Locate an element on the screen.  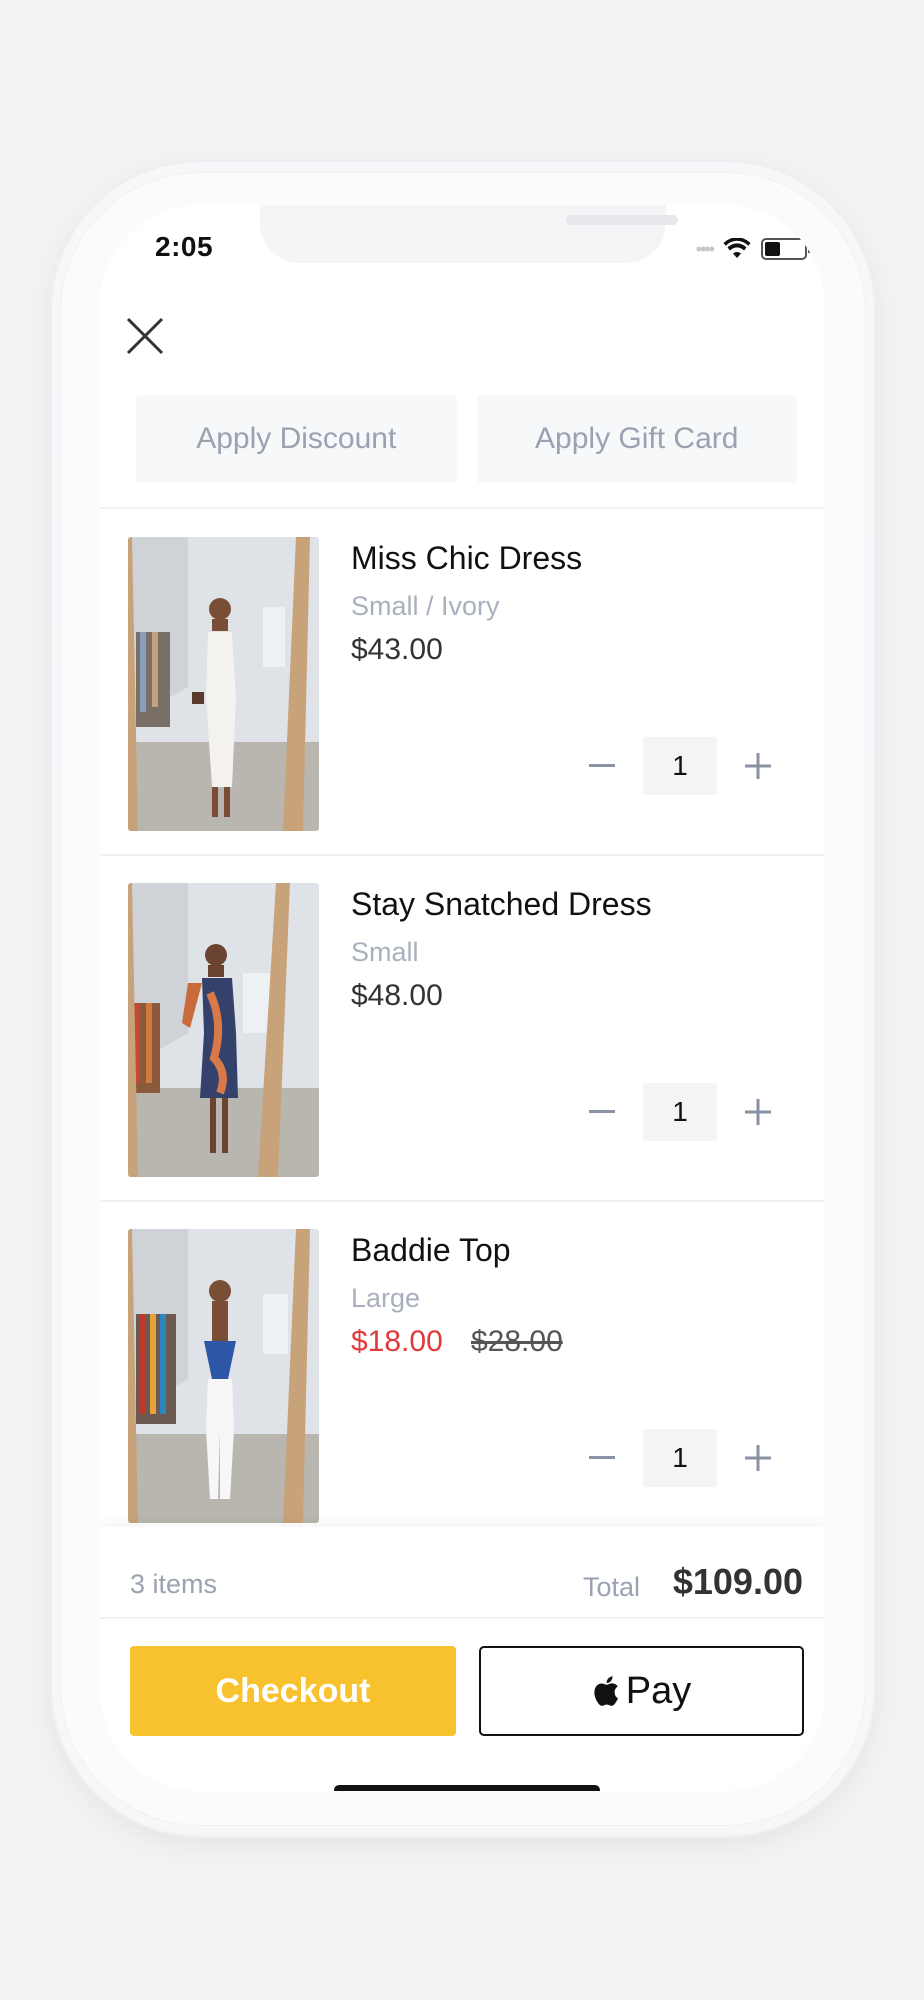
apply-gift-card-button: Apply Gift Card is located at coordinates (636, 439).